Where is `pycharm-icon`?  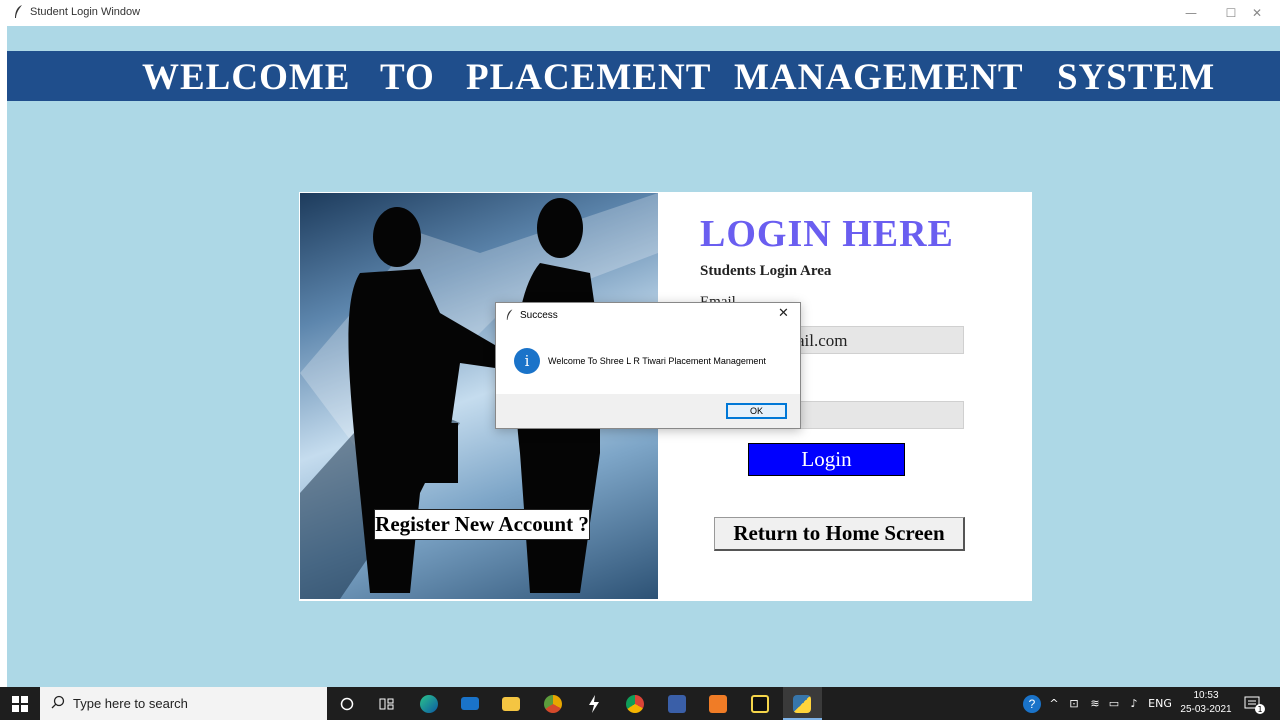
pycharm-icon is located at coordinates (760, 703).